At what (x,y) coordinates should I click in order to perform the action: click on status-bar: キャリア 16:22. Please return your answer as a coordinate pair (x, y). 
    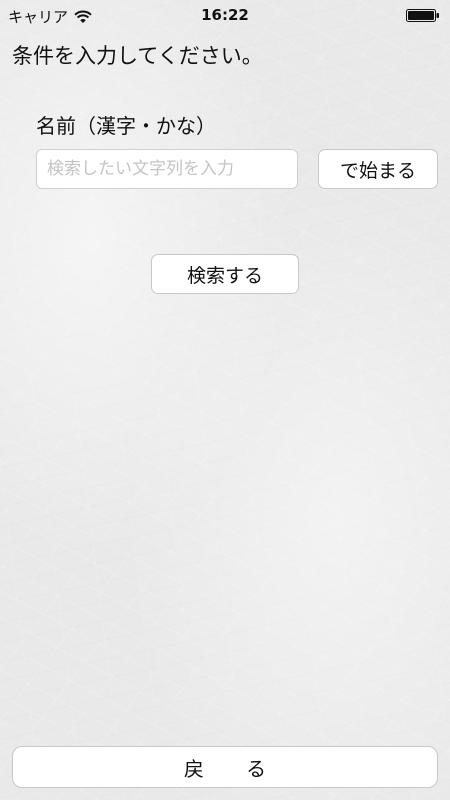
    Looking at the image, I should click on (225, 15).